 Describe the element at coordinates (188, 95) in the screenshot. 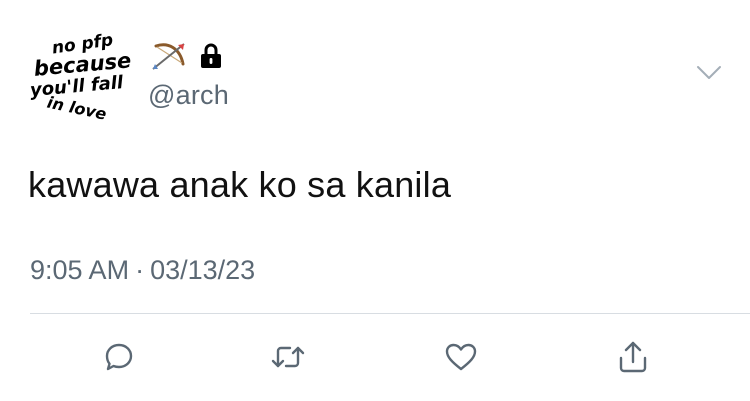

I see `user-handle: @arch` at that location.